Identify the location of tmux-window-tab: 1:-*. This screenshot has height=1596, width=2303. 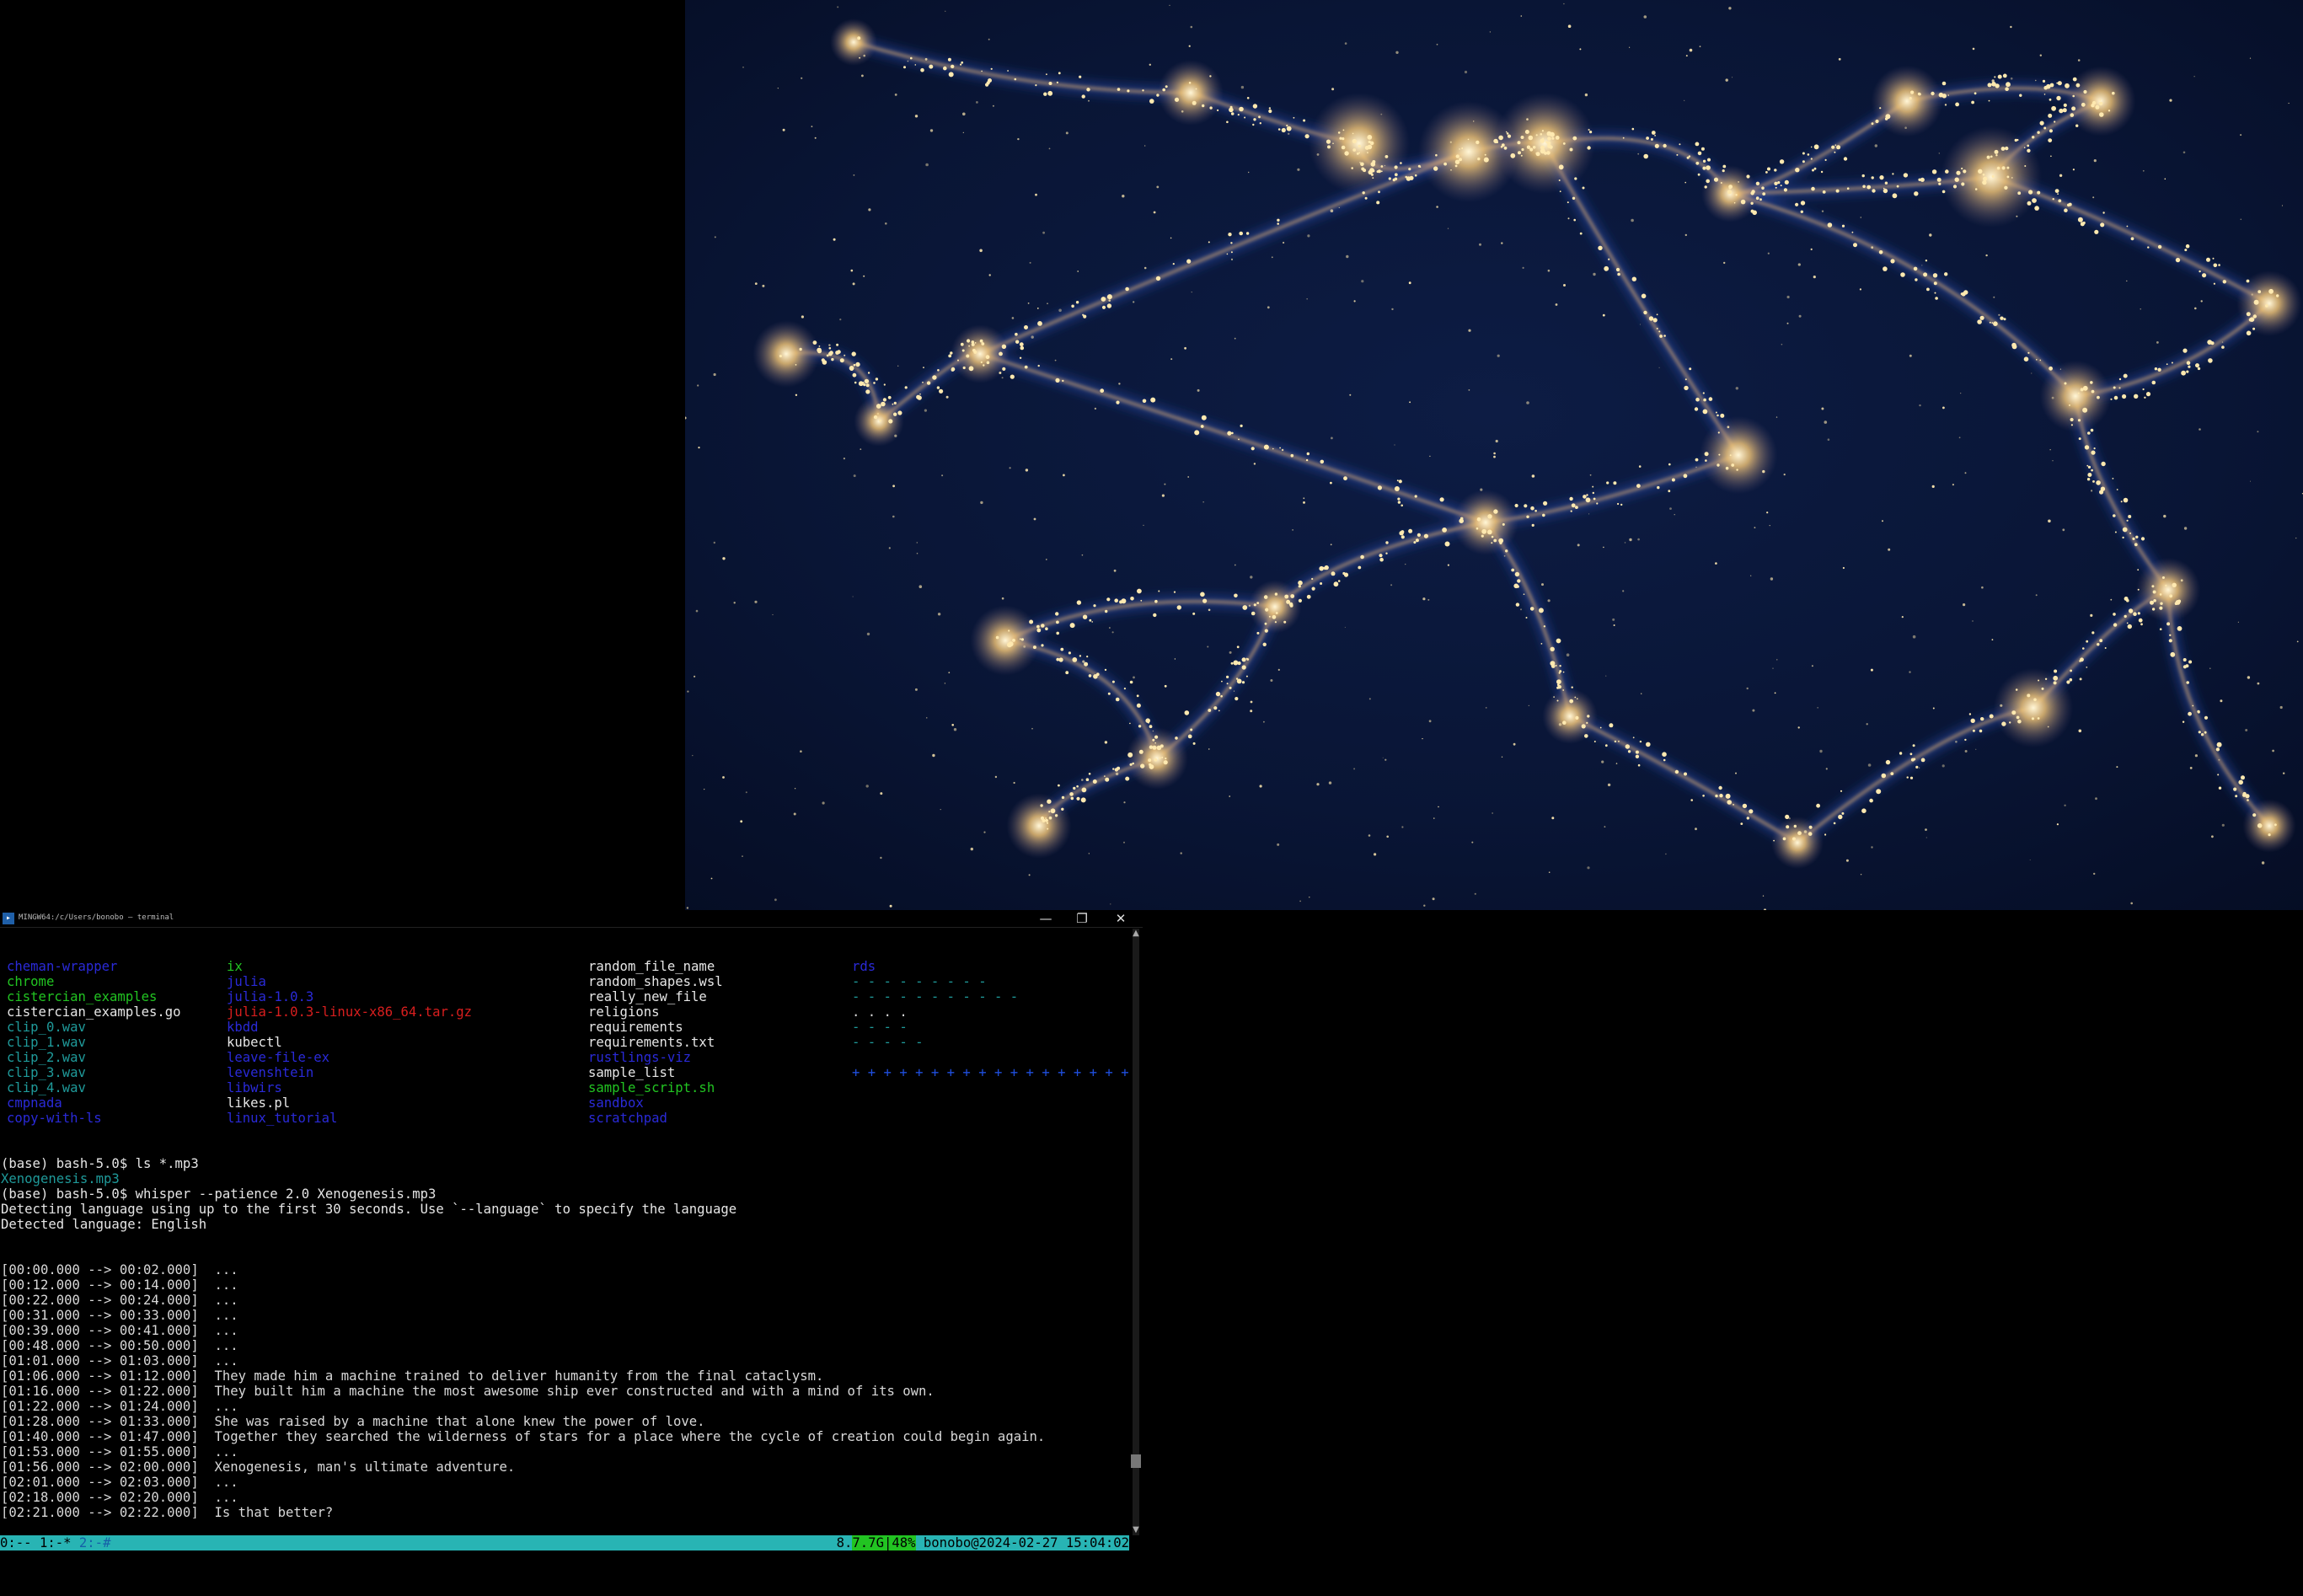
(52, 1542).